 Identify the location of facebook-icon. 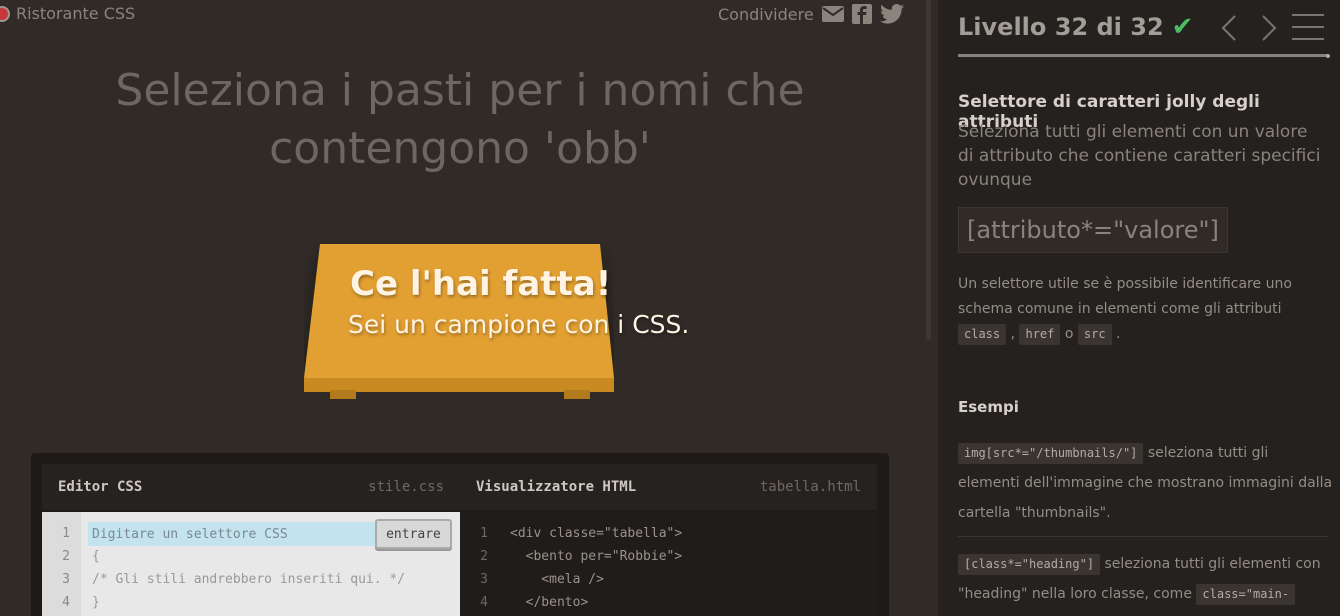
(861, 14).